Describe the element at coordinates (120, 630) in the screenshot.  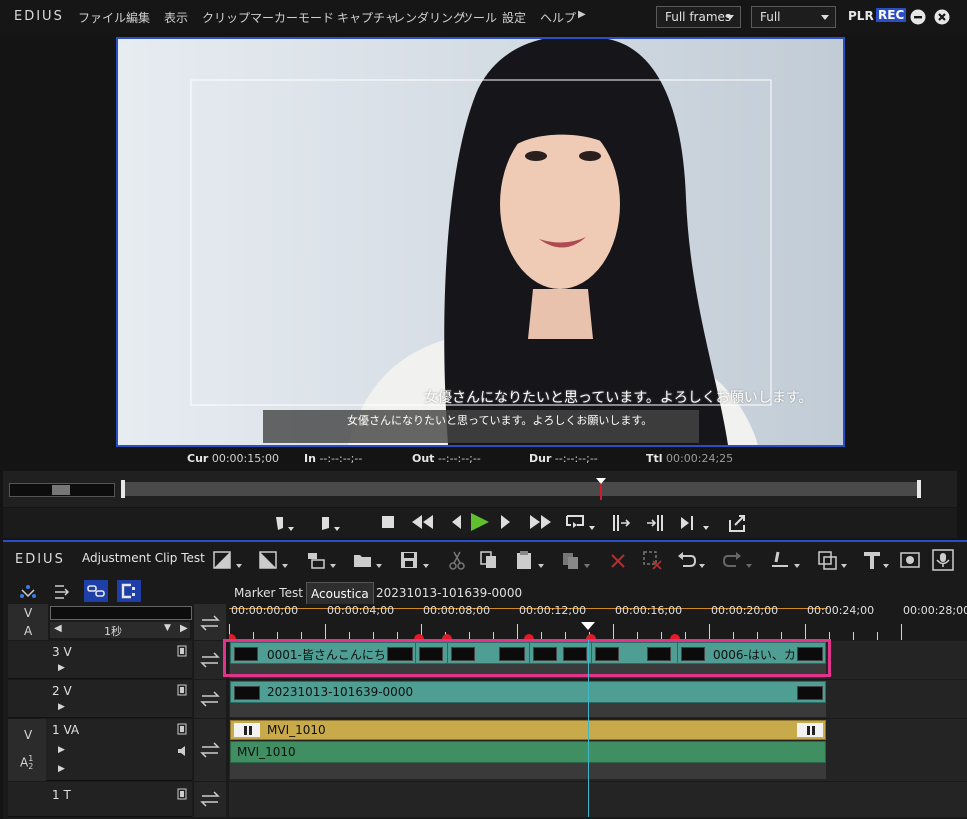
I see `timescale-selector: ◀ 1秒 ▼ ▶` at that location.